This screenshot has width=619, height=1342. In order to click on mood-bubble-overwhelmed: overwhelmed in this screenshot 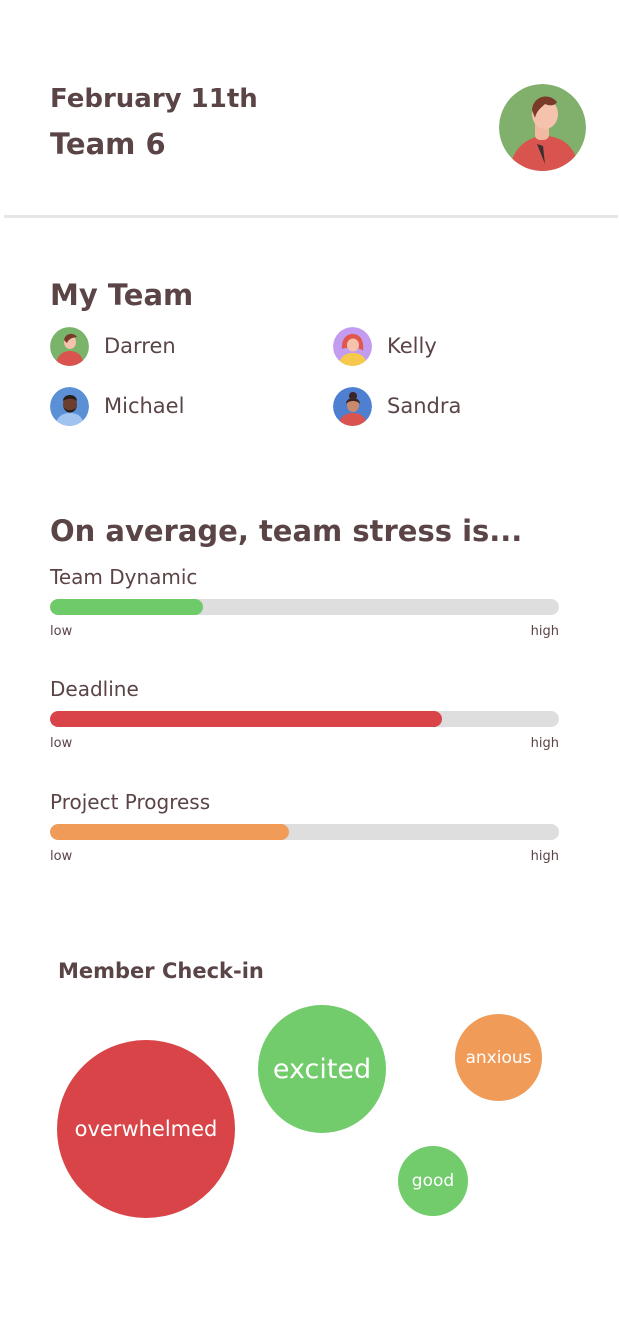, I will do `click(146, 1129)`.